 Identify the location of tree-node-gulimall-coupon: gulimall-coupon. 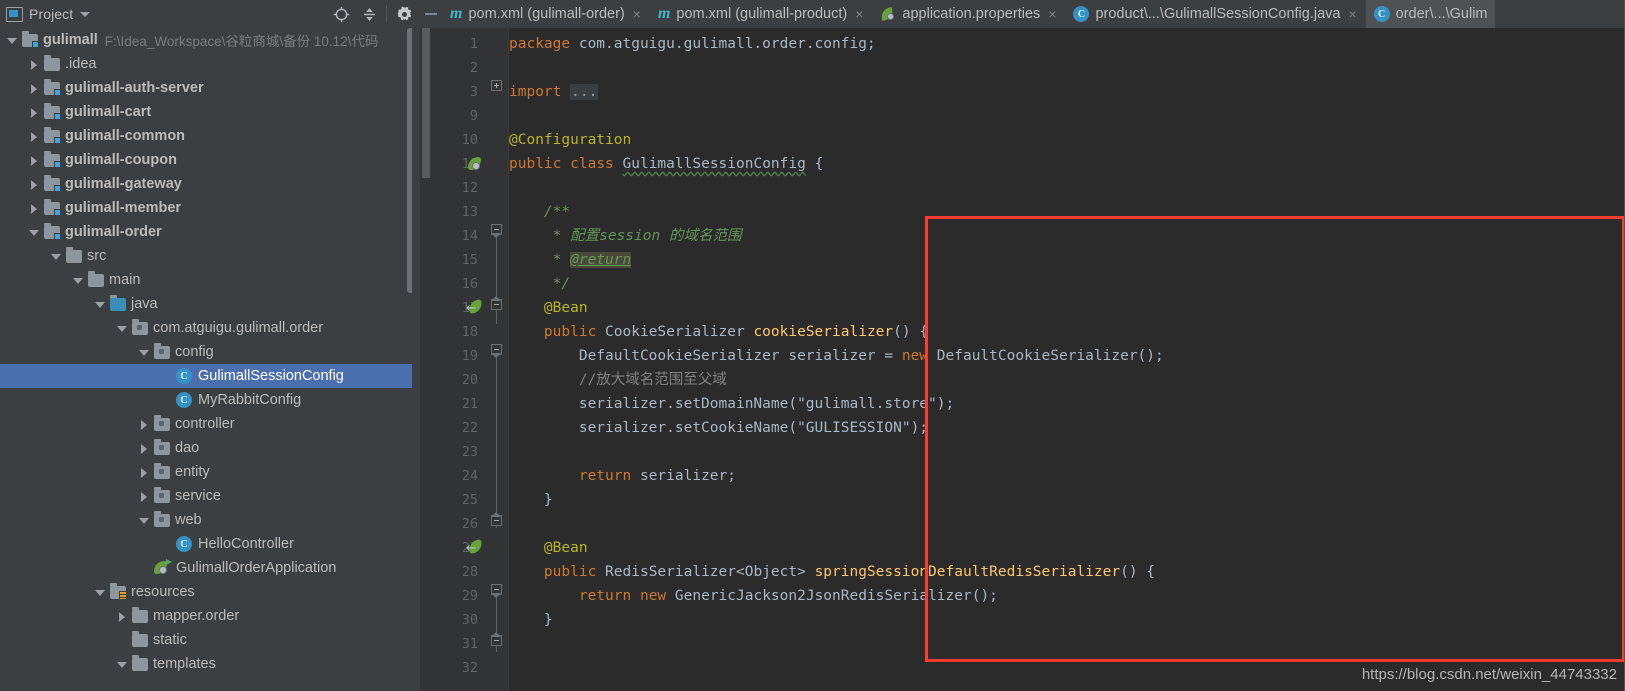
(206, 160).